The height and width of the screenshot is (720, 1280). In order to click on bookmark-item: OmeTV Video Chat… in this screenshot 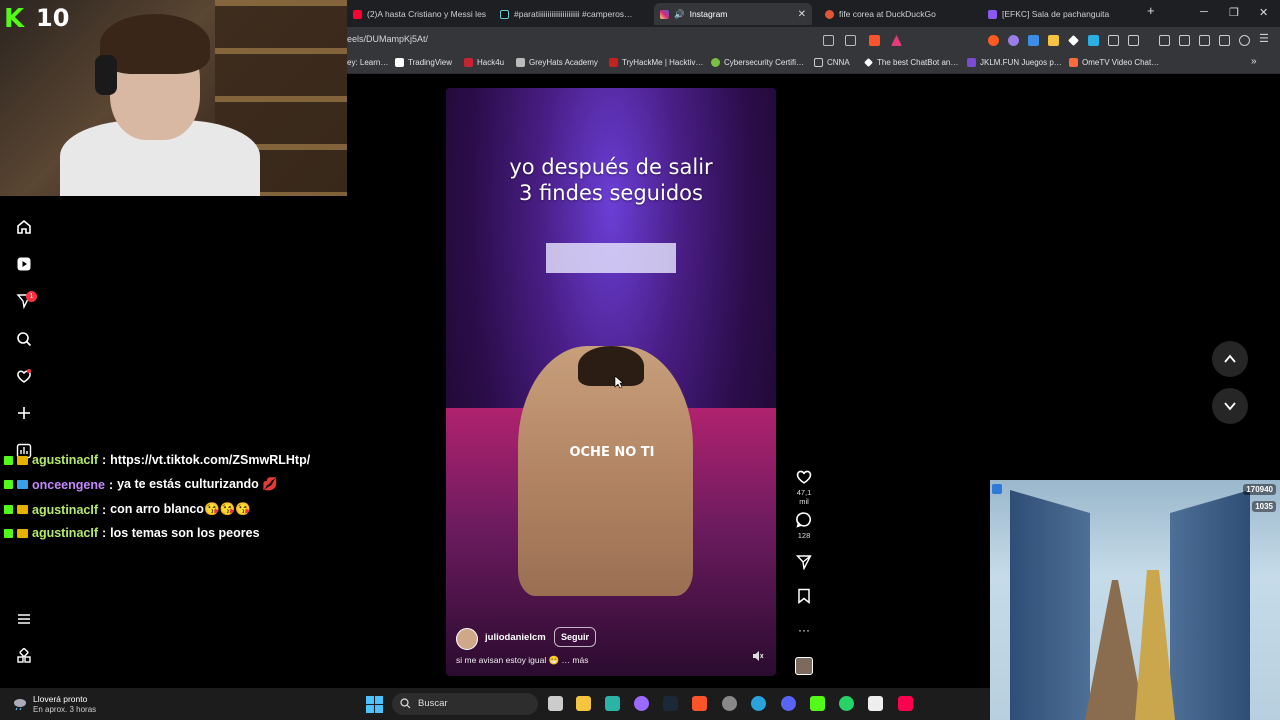, I will do `click(1114, 62)`.